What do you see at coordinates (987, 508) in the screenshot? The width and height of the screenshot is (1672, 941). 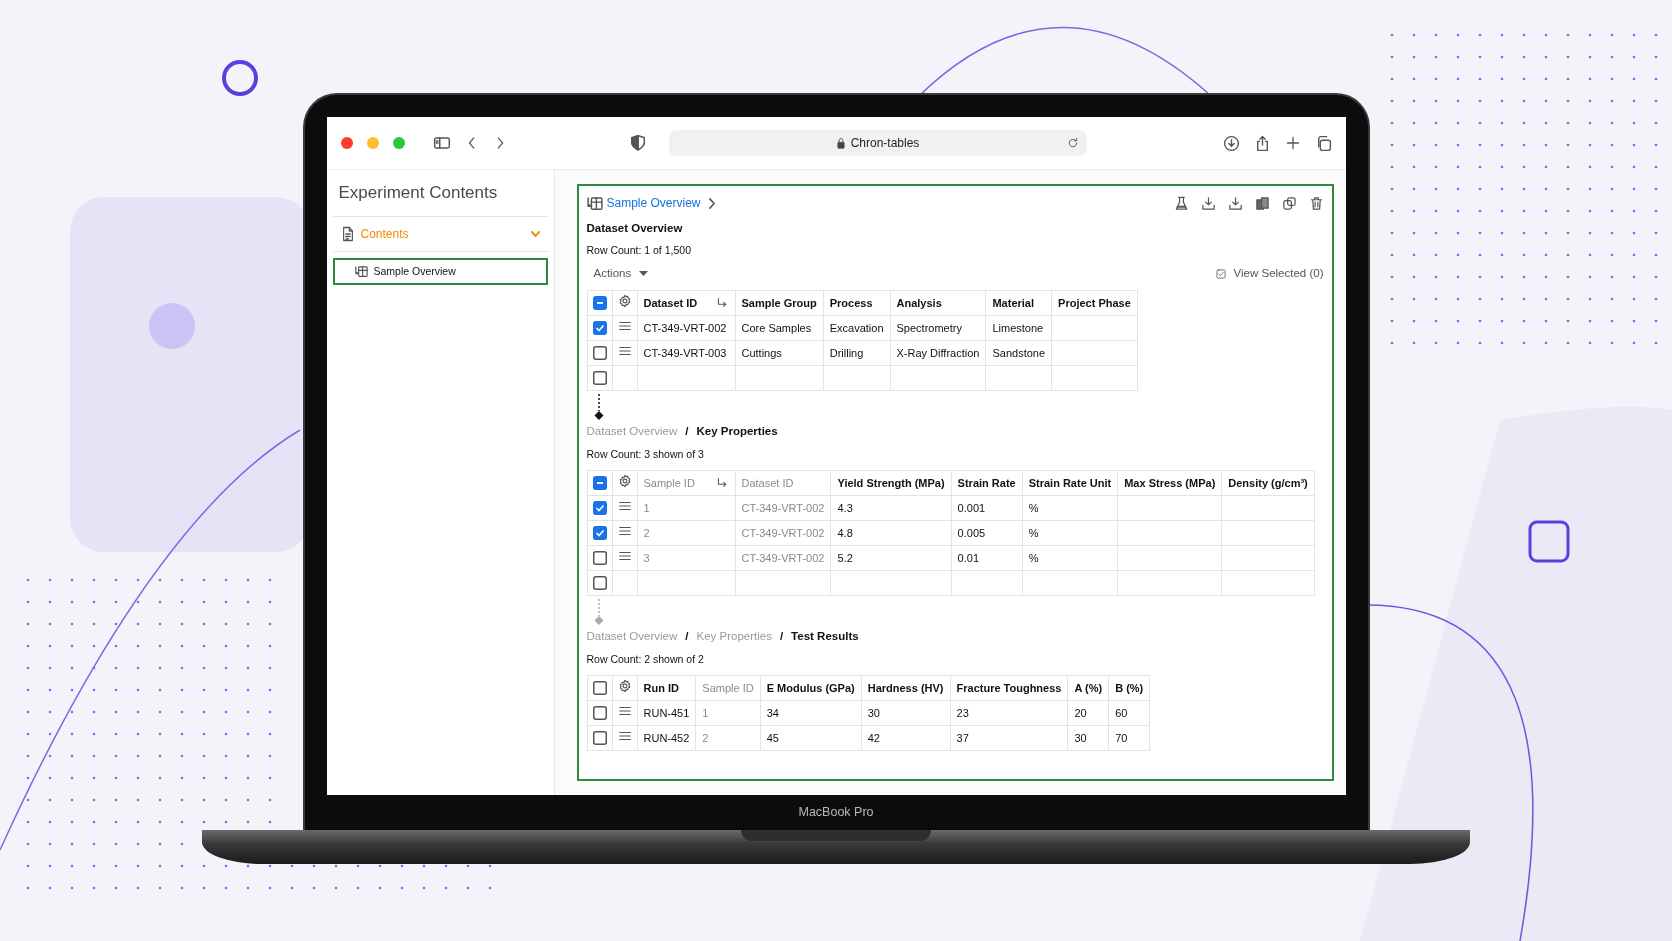 I see `table-cell: 0.001` at bounding box center [987, 508].